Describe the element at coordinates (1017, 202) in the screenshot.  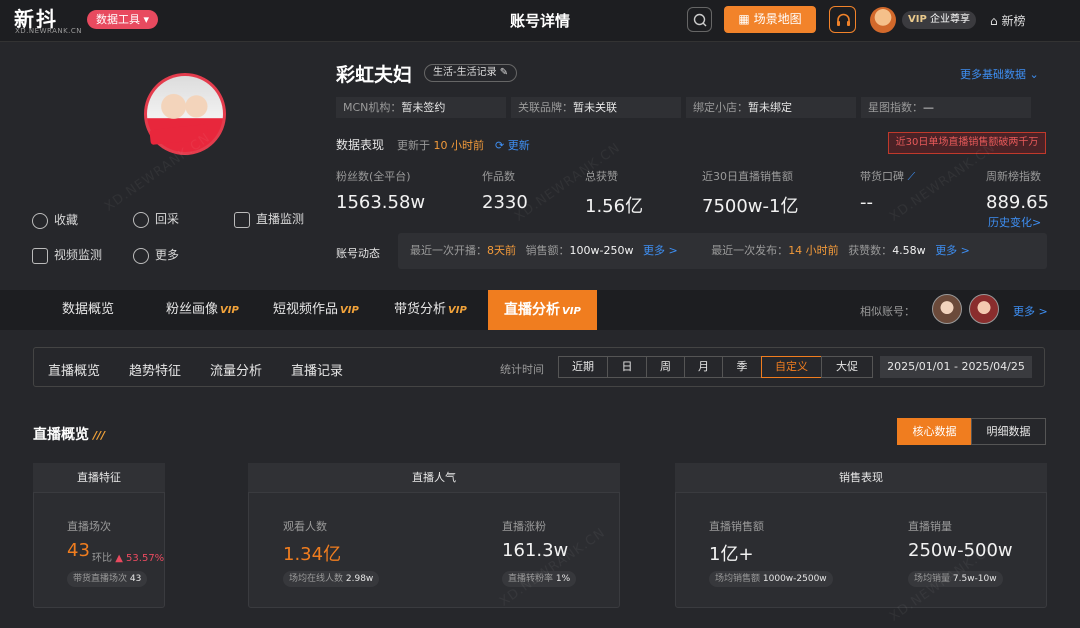
I see `metric-value-index: 889.65` at that location.